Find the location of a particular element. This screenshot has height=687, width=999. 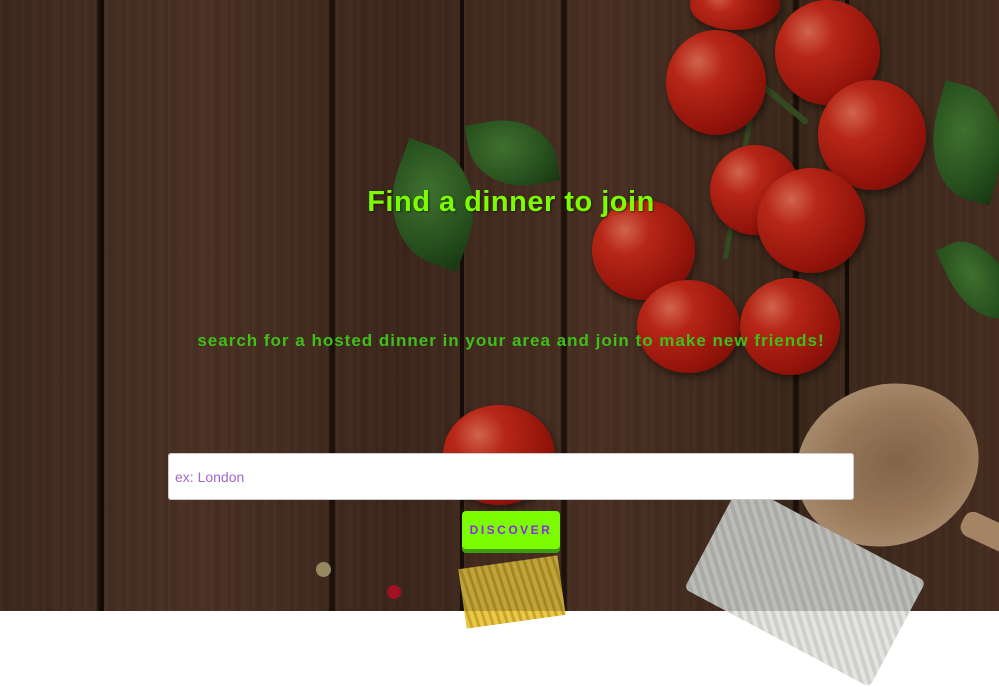

location-search-input is located at coordinates (511, 476).